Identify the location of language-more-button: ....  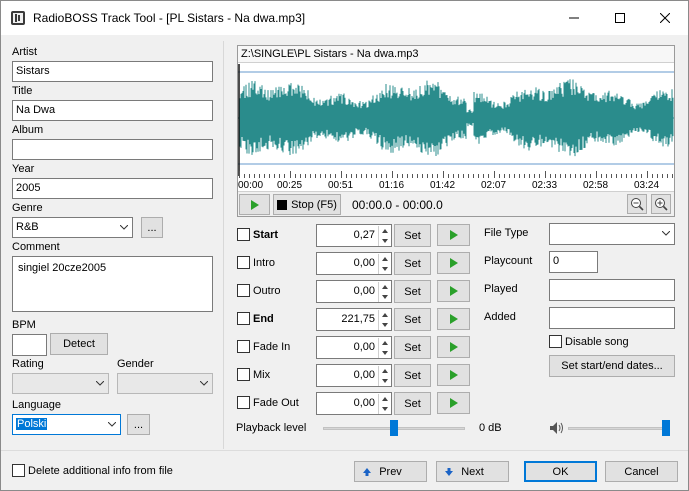
(138, 424).